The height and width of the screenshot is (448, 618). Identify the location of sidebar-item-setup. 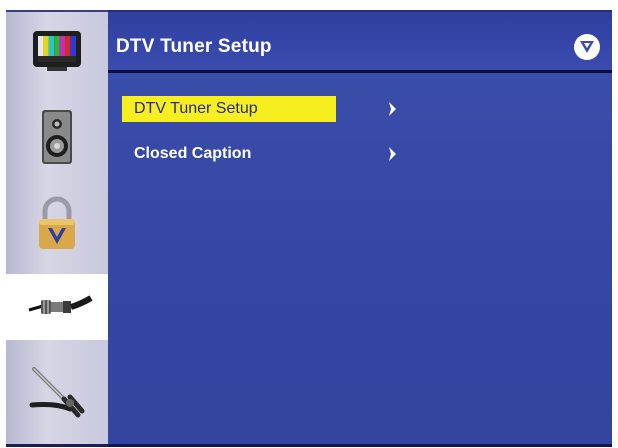
(57, 391).